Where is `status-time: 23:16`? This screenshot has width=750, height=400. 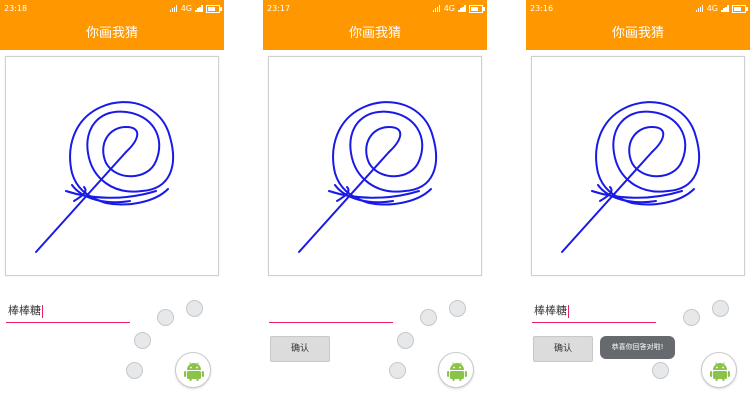
status-time: 23:16 is located at coordinates (542, 8).